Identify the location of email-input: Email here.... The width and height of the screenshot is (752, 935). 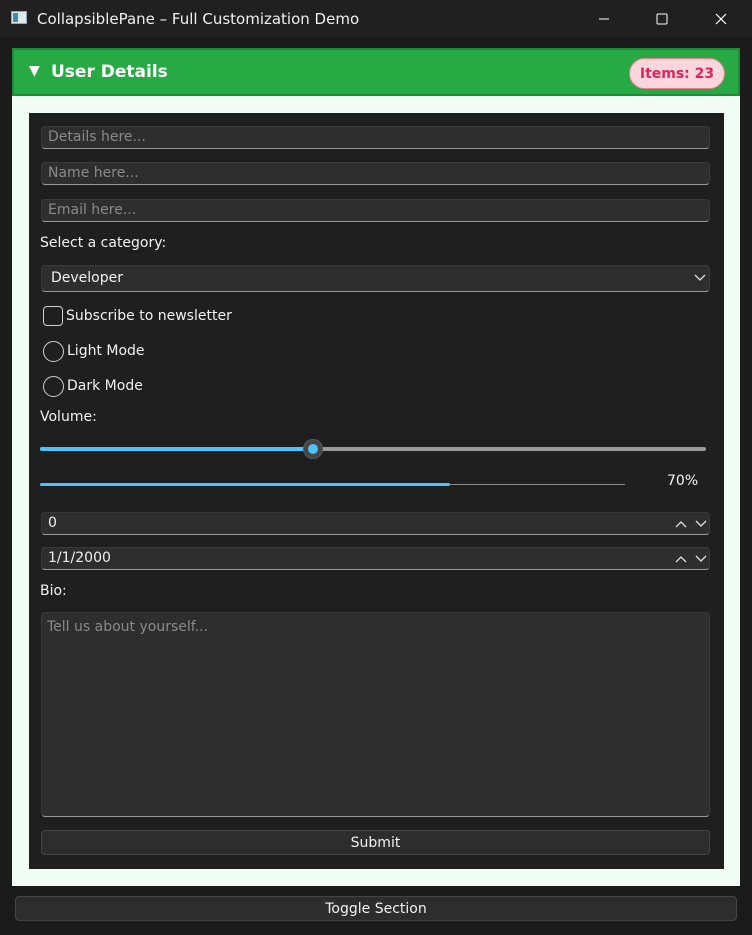
(375, 210).